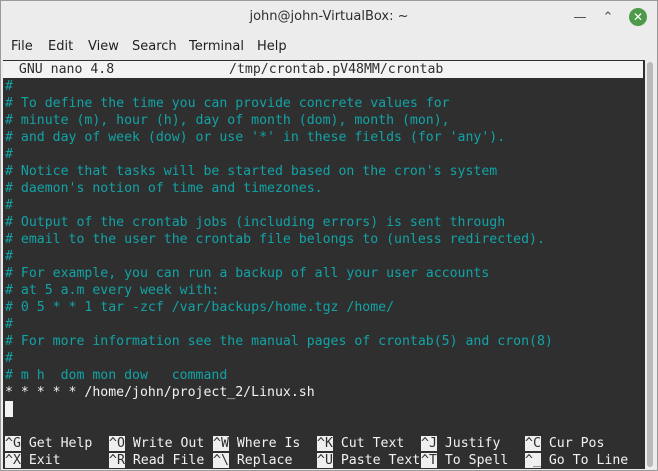 The width and height of the screenshot is (658, 471). Describe the element at coordinates (154, 46) in the screenshot. I see `menu-search: Search` at that location.